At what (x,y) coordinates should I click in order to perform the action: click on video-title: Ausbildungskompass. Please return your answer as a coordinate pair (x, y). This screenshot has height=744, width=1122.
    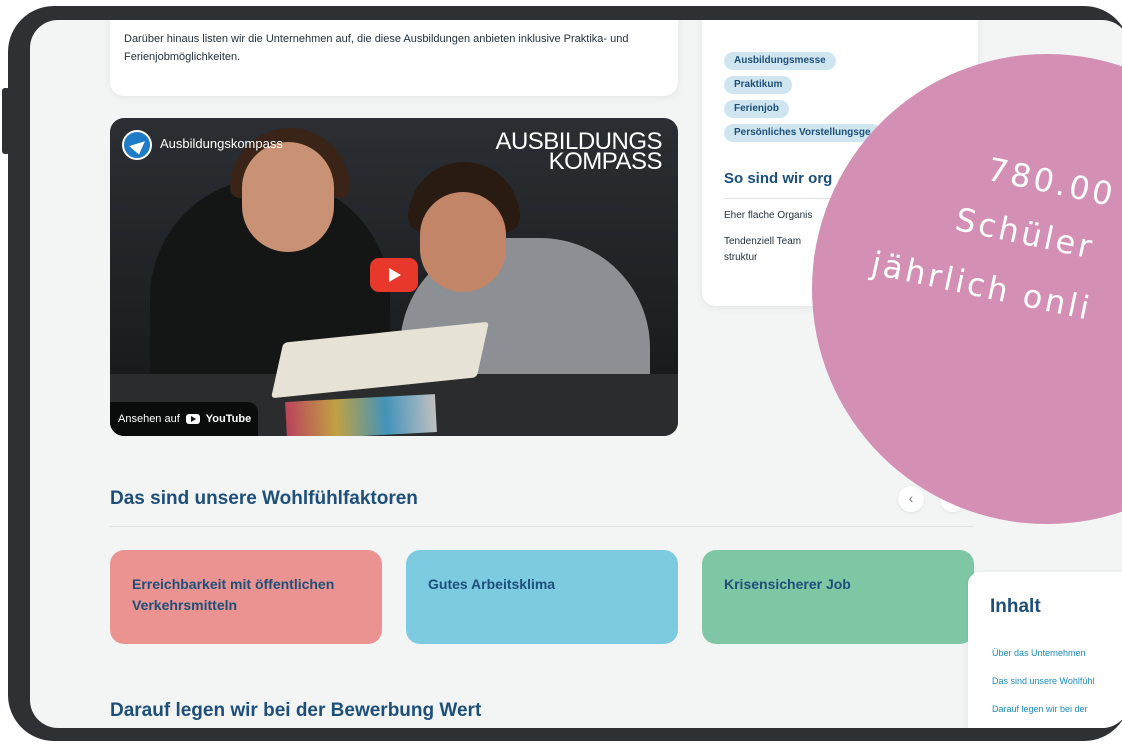
    Looking at the image, I should click on (221, 143).